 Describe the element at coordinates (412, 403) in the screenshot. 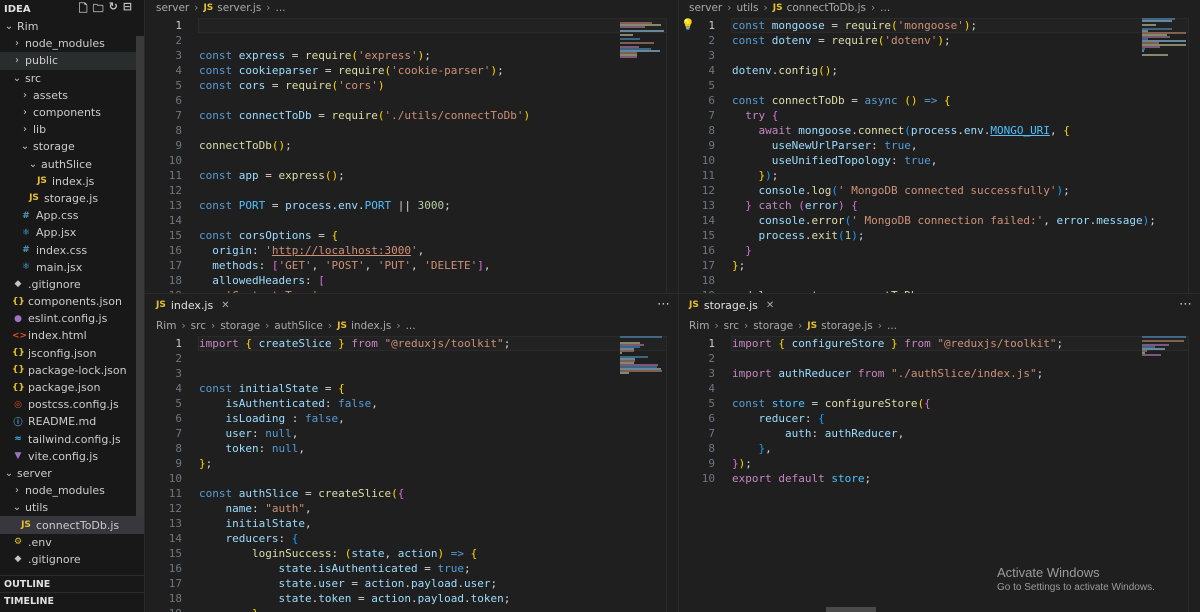

I see `code-line: 5 isAuthenticated: false,` at that location.